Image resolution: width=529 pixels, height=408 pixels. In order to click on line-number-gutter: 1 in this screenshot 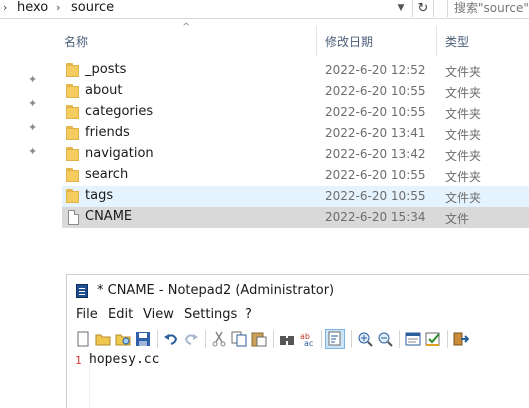, I will do `click(78, 379)`.